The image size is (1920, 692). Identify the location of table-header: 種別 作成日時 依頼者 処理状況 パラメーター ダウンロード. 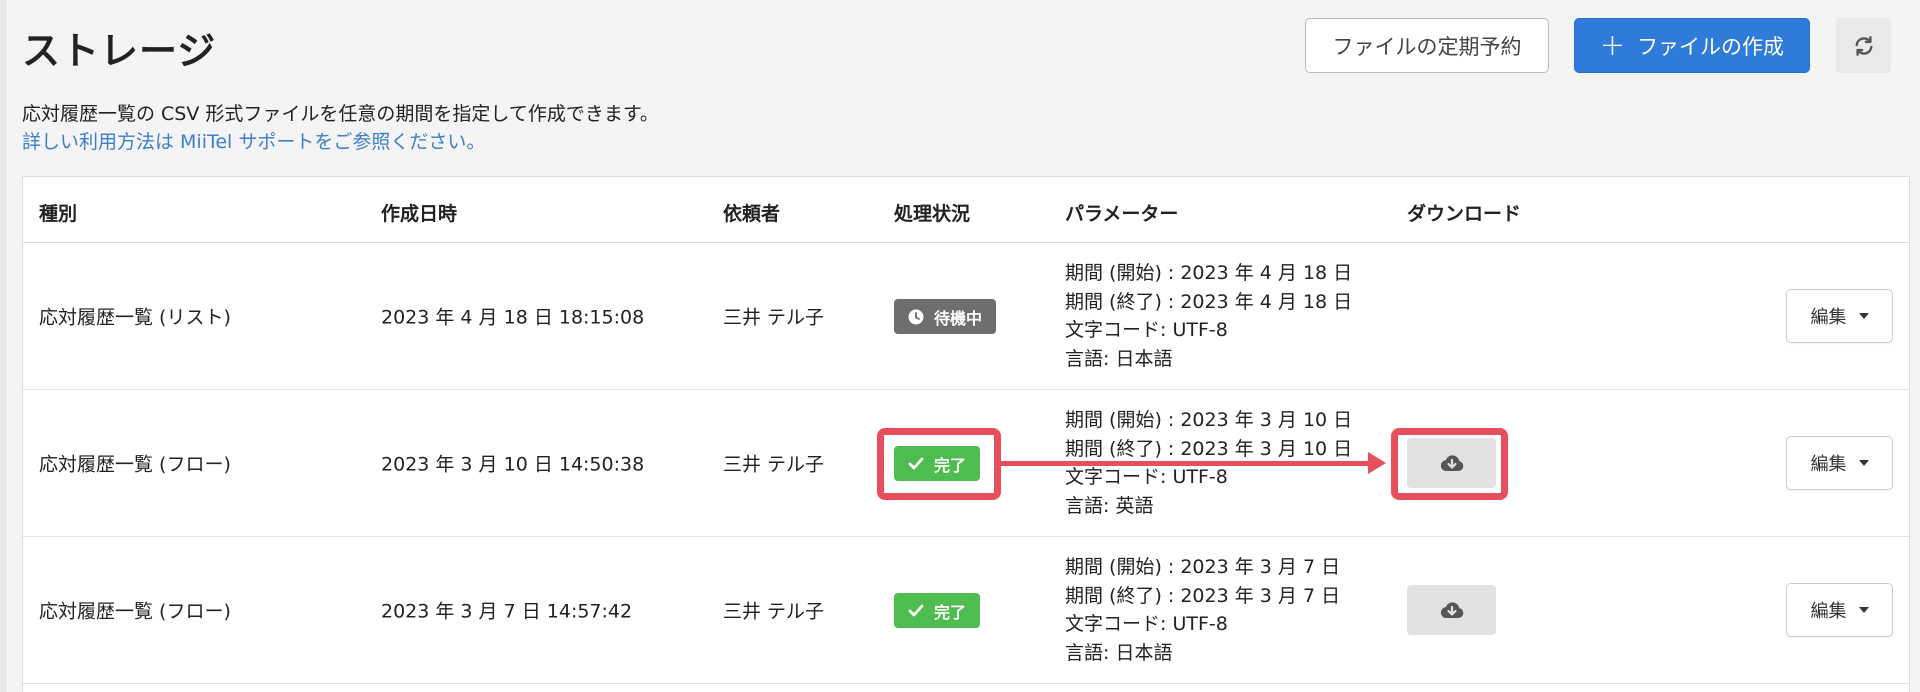
(966, 210).